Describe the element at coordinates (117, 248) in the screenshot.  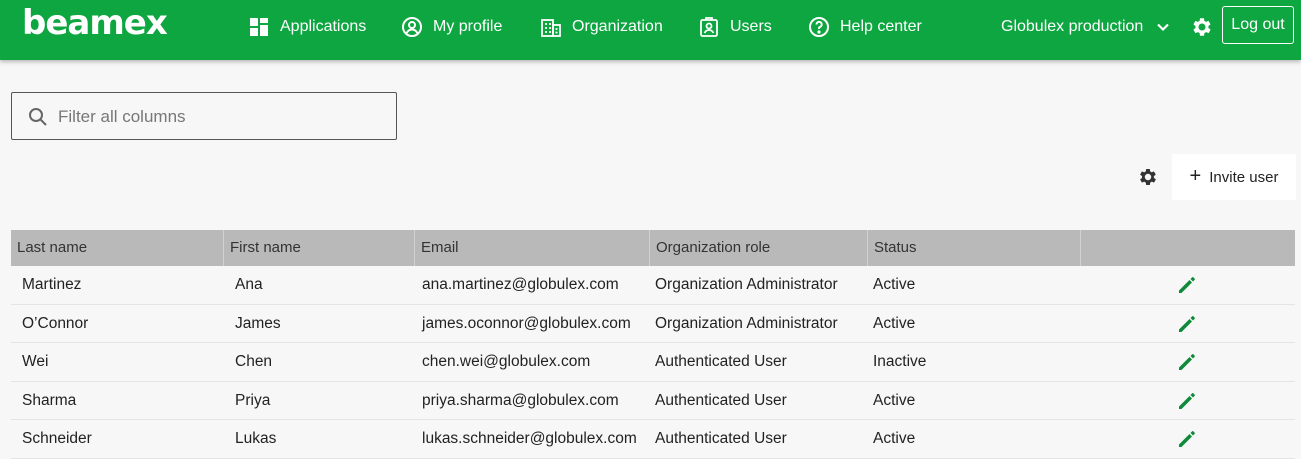
I see `column-header-last-name: Last name` at that location.